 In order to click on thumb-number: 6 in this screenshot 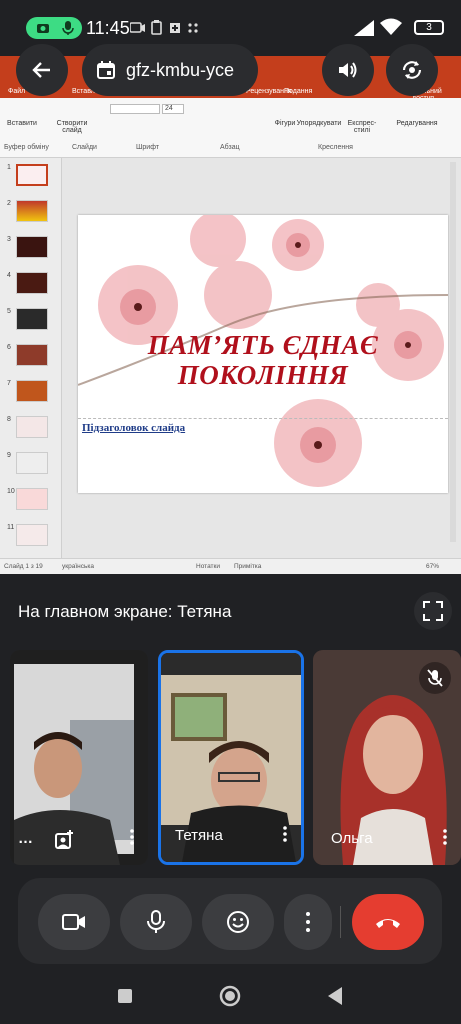, I will do `click(9, 347)`.